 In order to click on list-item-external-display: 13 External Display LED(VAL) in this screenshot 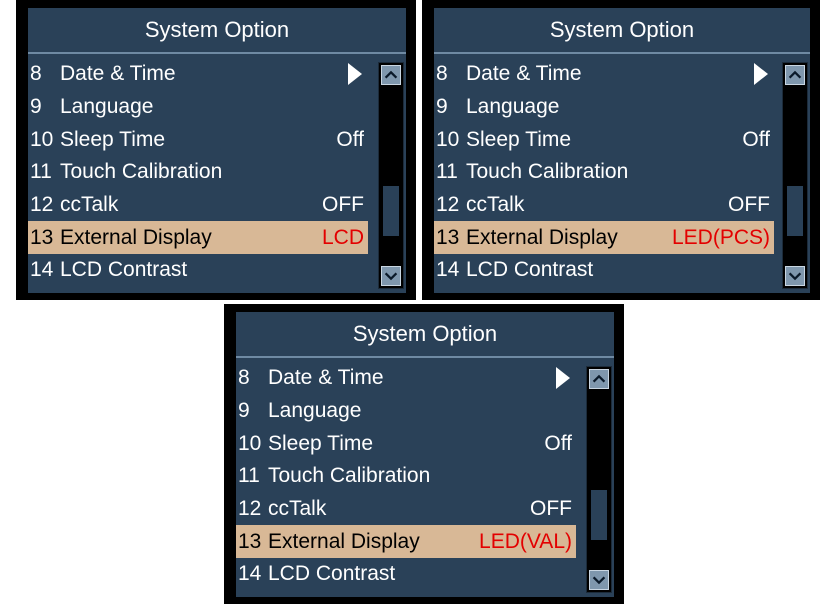, I will do `click(406, 542)`.